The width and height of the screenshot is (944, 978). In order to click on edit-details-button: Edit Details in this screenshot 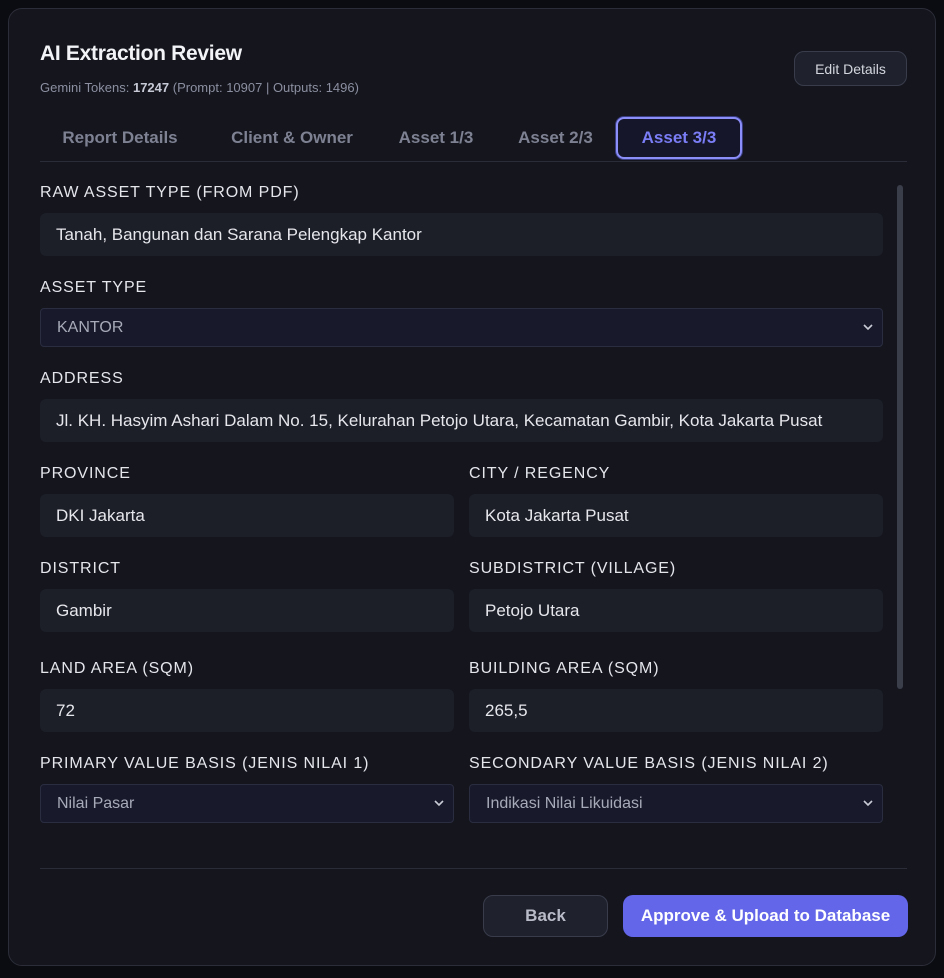, I will do `click(850, 68)`.